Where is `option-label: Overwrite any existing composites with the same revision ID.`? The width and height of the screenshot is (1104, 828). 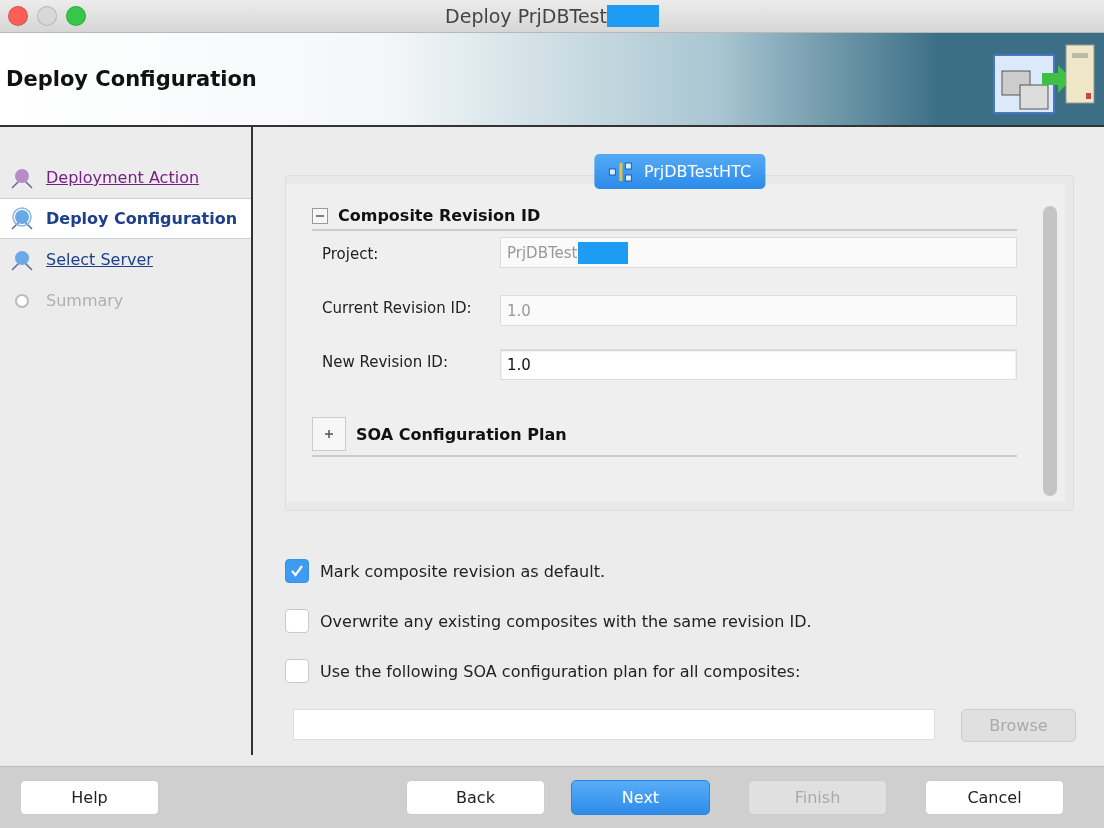 option-label: Overwrite any existing composites with the same revision ID. is located at coordinates (566, 621).